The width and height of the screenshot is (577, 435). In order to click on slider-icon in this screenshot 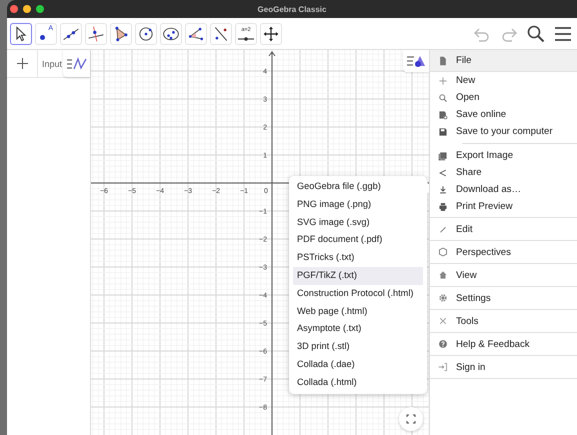, I will do `click(246, 38)`.